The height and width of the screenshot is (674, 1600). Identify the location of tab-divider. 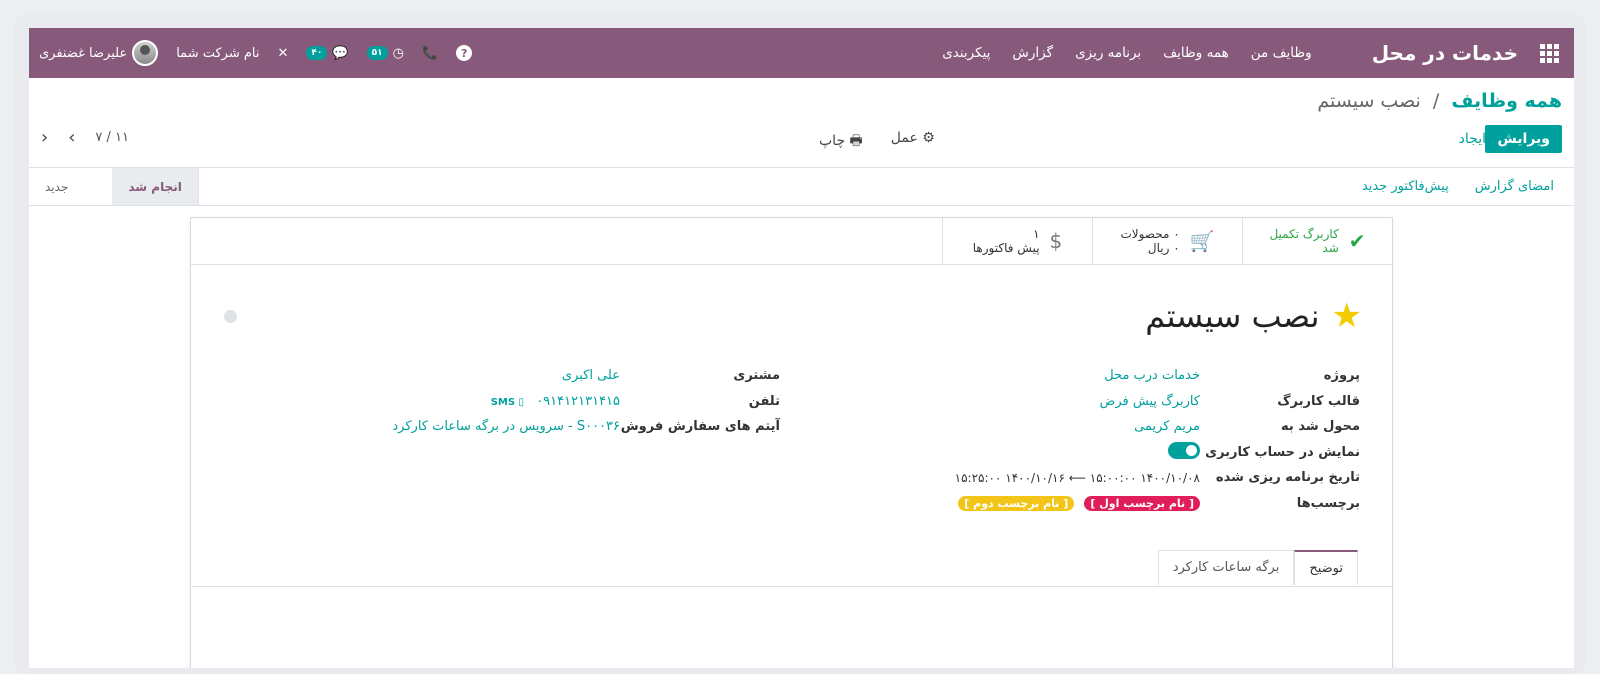
(791, 586).